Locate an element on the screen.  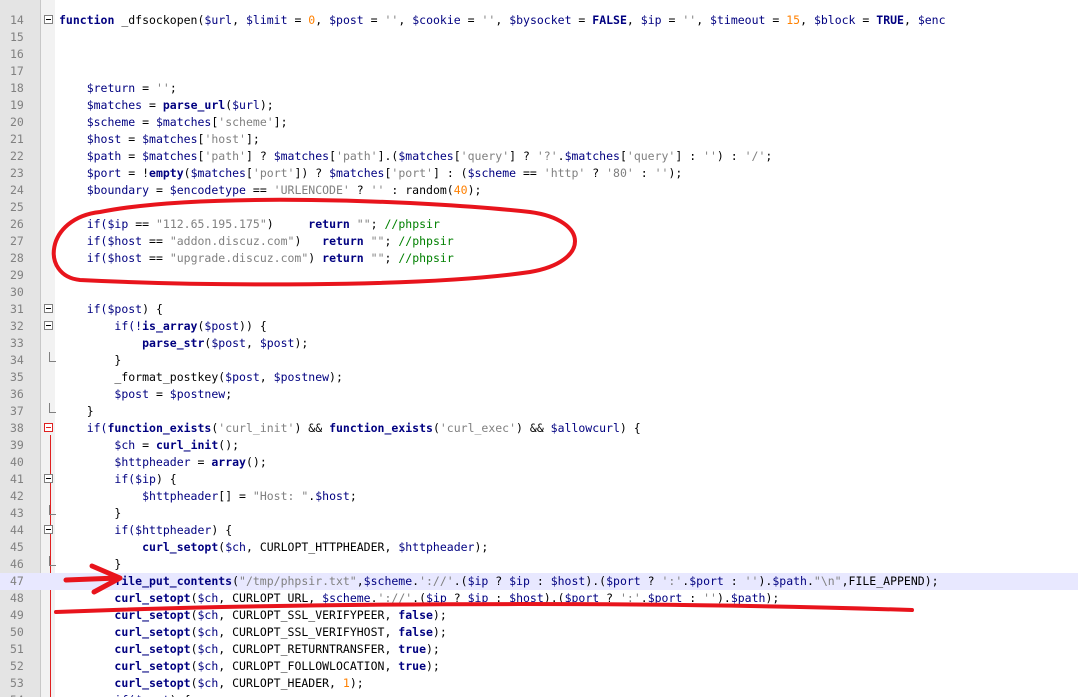
code-token: : is located at coordinates (693, 598).